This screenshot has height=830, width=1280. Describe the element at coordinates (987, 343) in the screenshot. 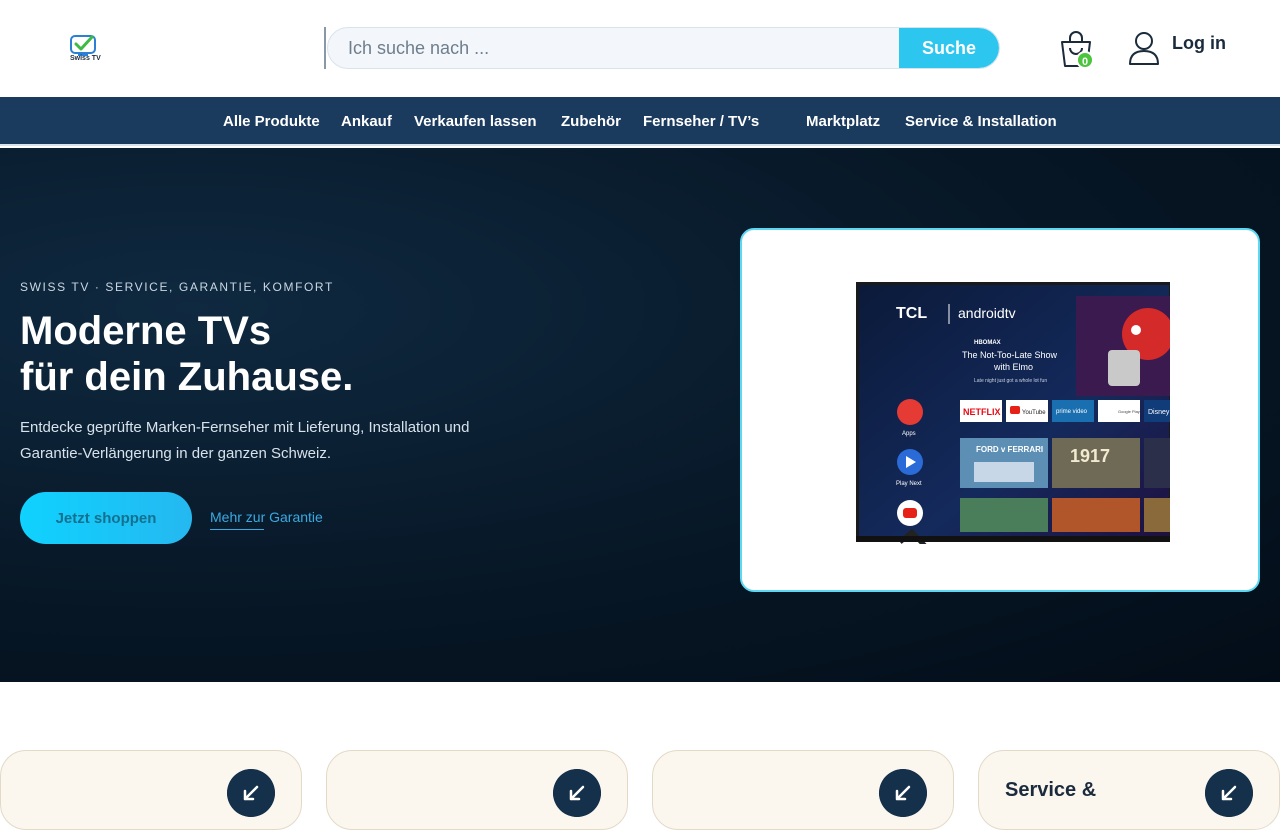

I see `tv-provider: HBOMAX` at that location.